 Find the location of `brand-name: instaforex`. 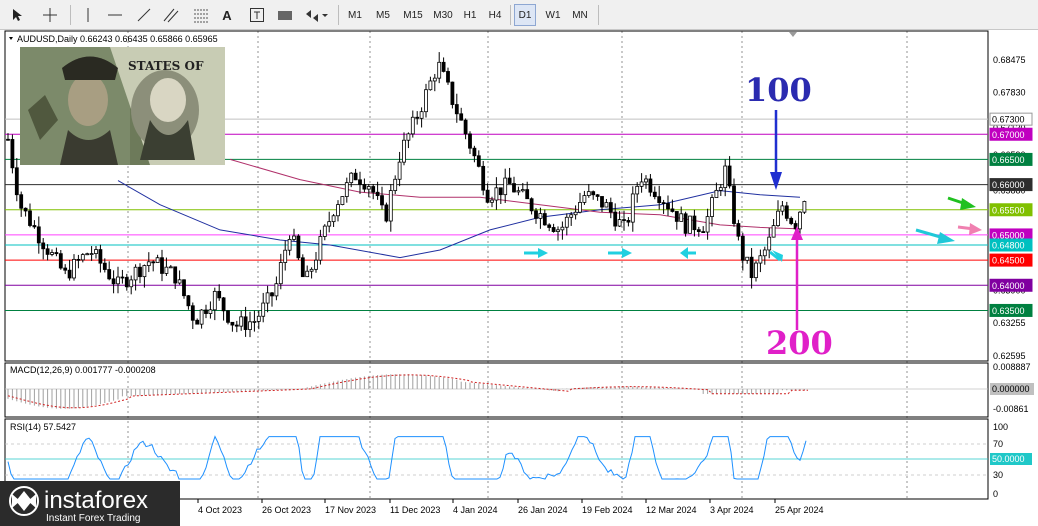

brand-name: instaforex is located at coordinates (96, 500).